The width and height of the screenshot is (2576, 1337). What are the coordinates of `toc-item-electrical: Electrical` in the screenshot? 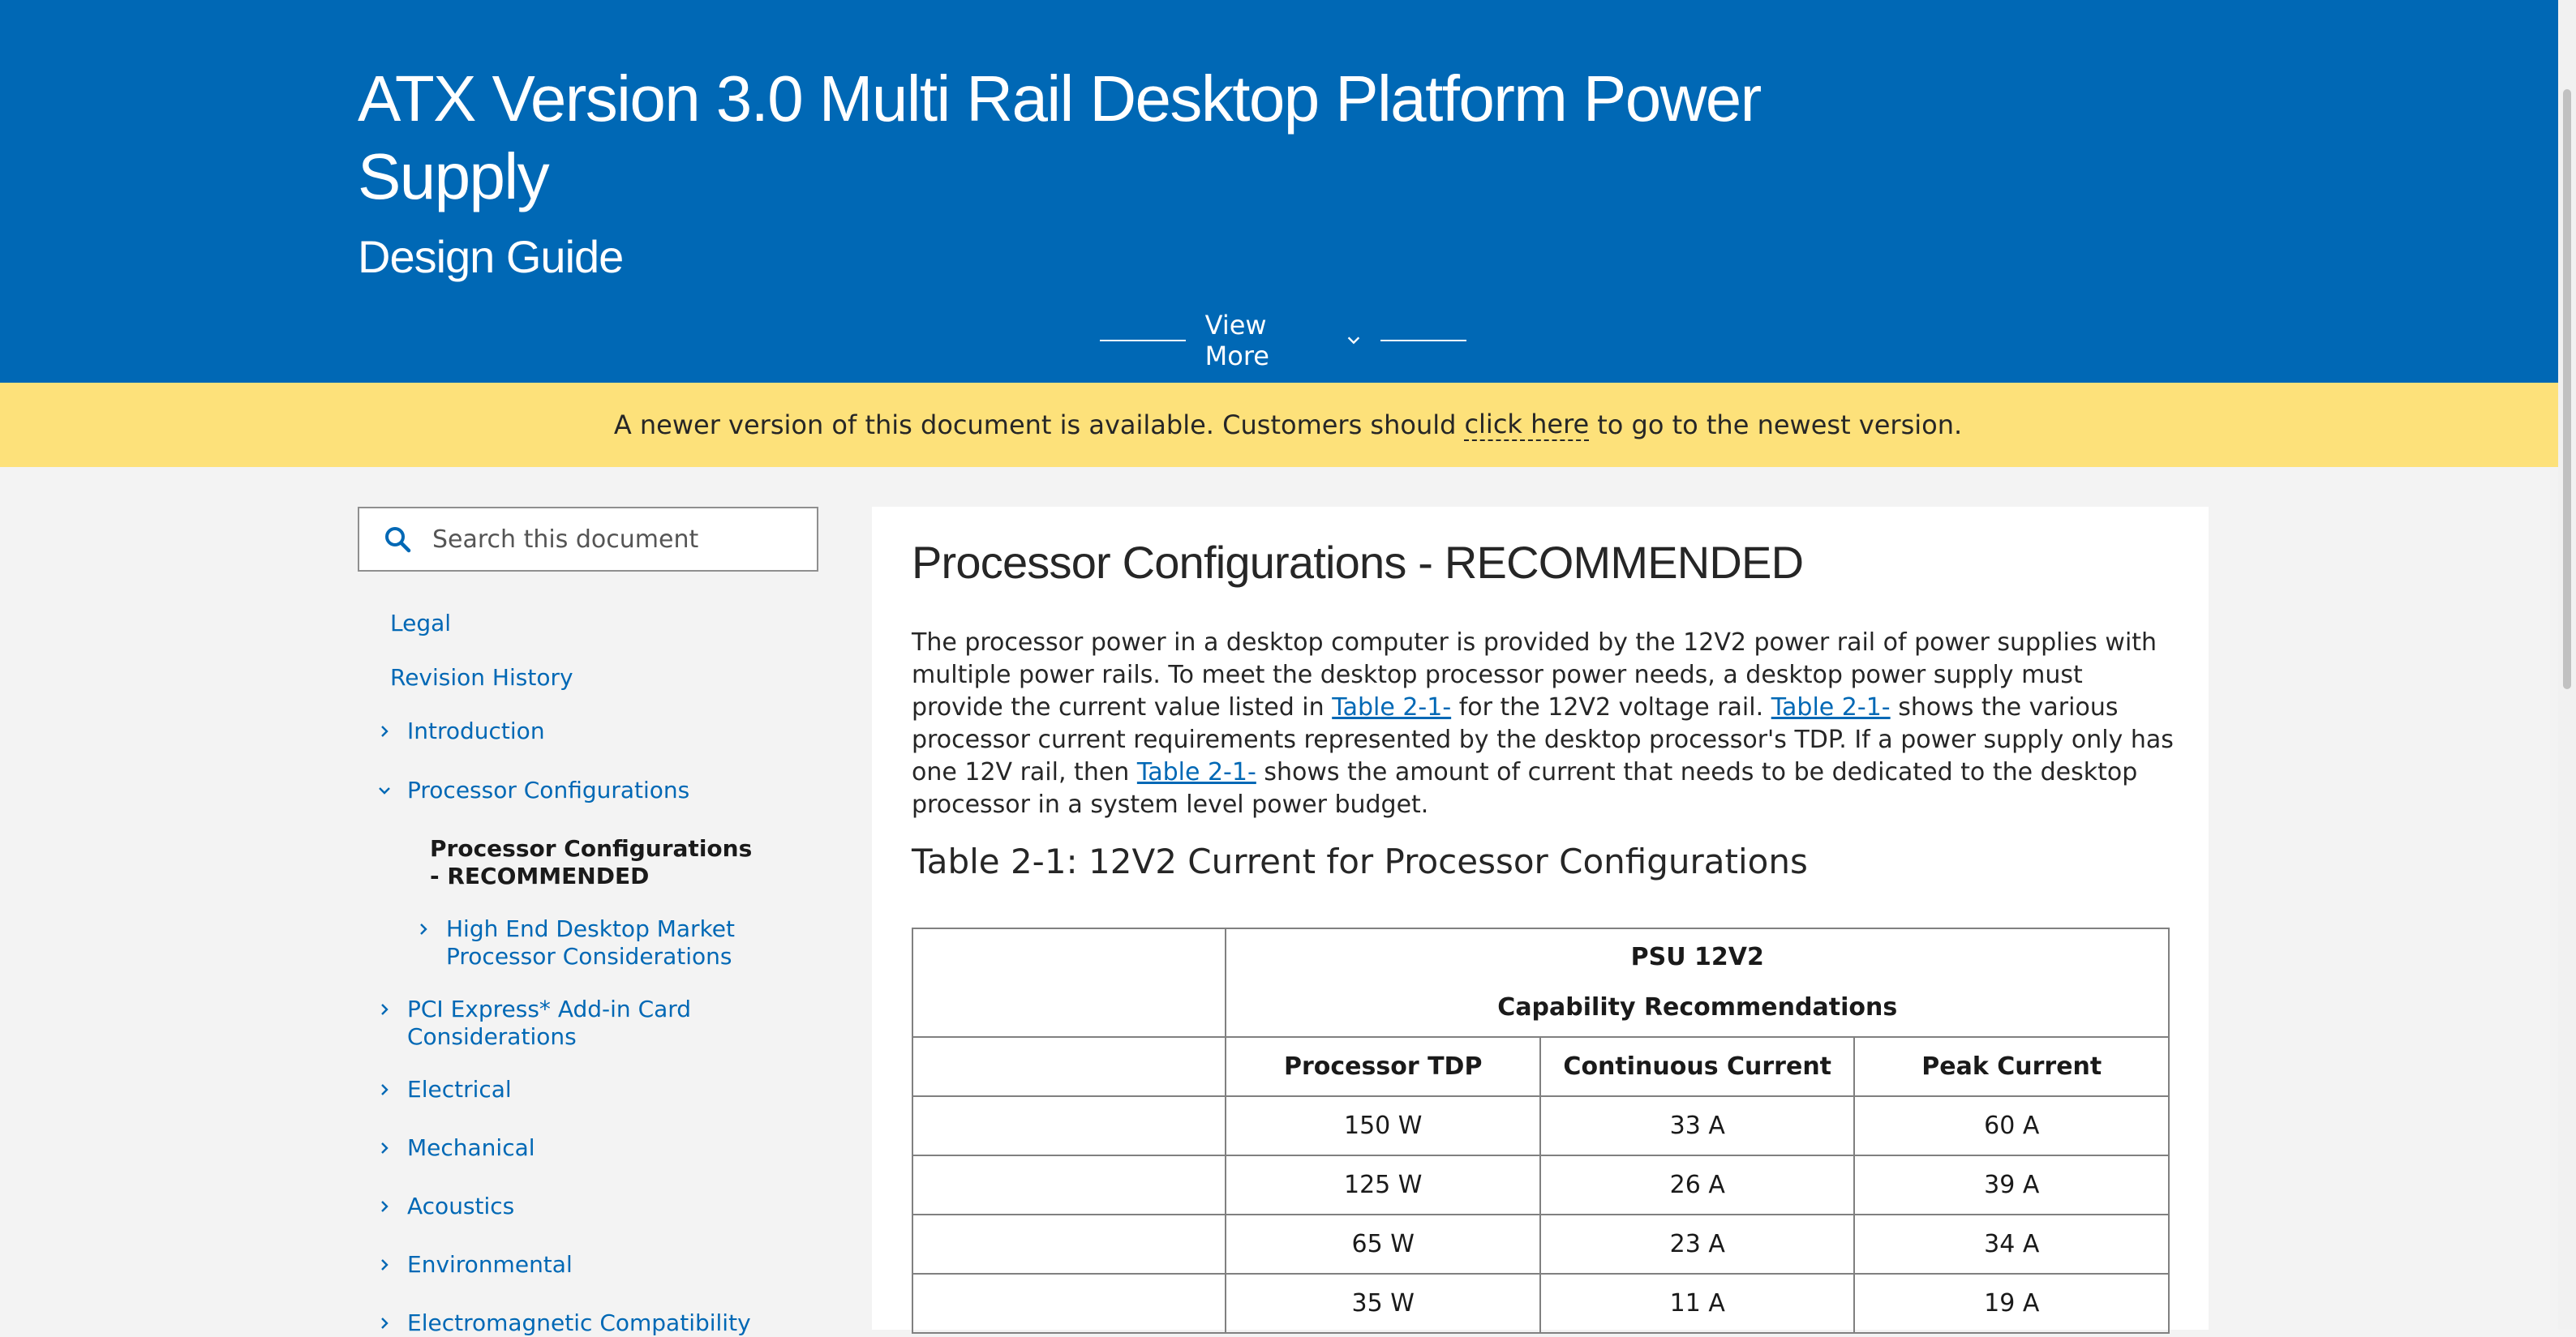 It's located at (447, 1089).